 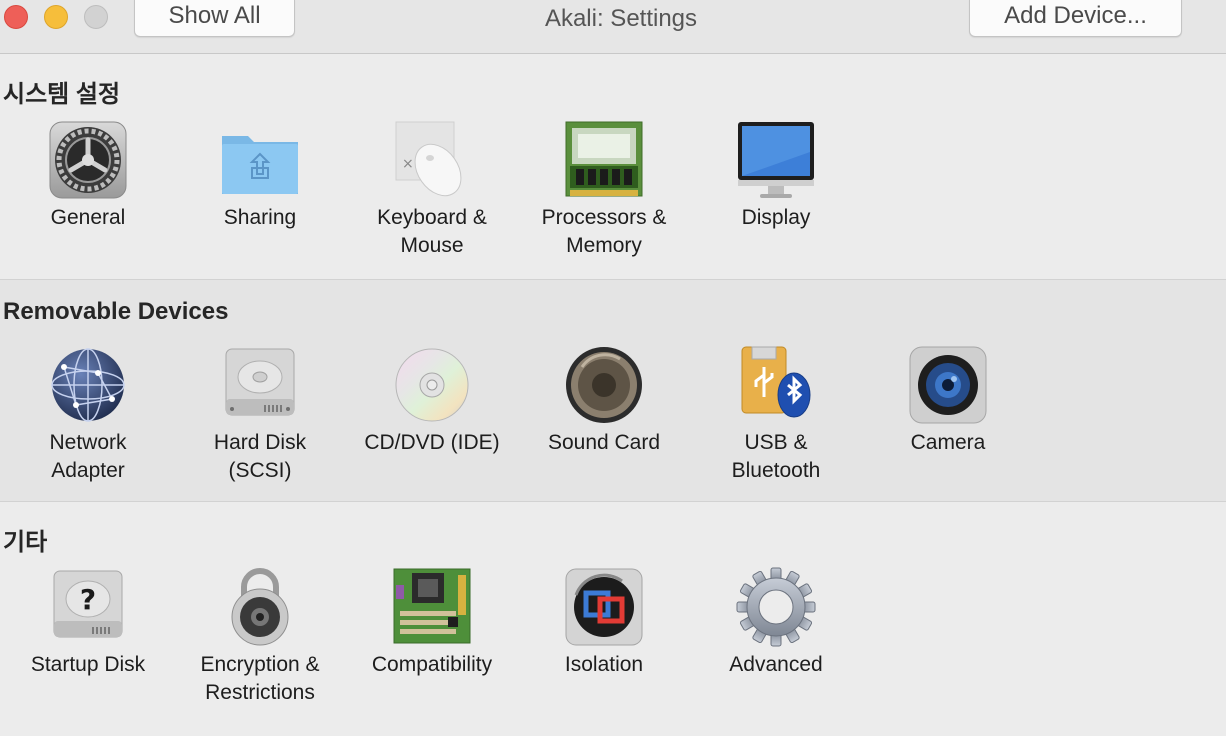 I want to click on item-label: Startup Disk, so click(x=88, y=664).